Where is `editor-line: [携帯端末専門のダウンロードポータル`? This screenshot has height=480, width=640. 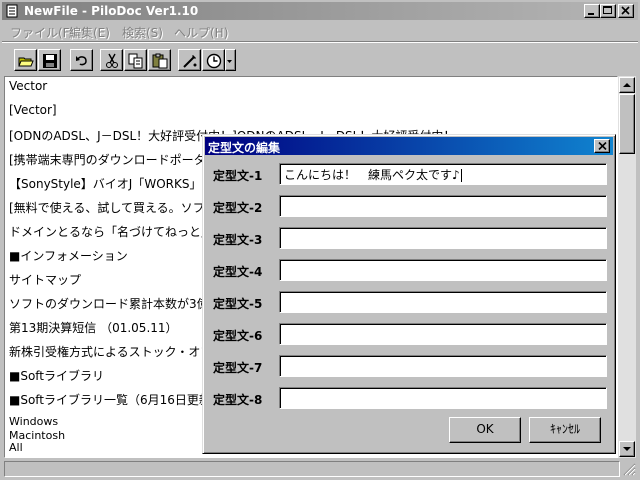
editor-line: [携帯端末専門のダウンロードポータル is located at coordinates (113, 160).